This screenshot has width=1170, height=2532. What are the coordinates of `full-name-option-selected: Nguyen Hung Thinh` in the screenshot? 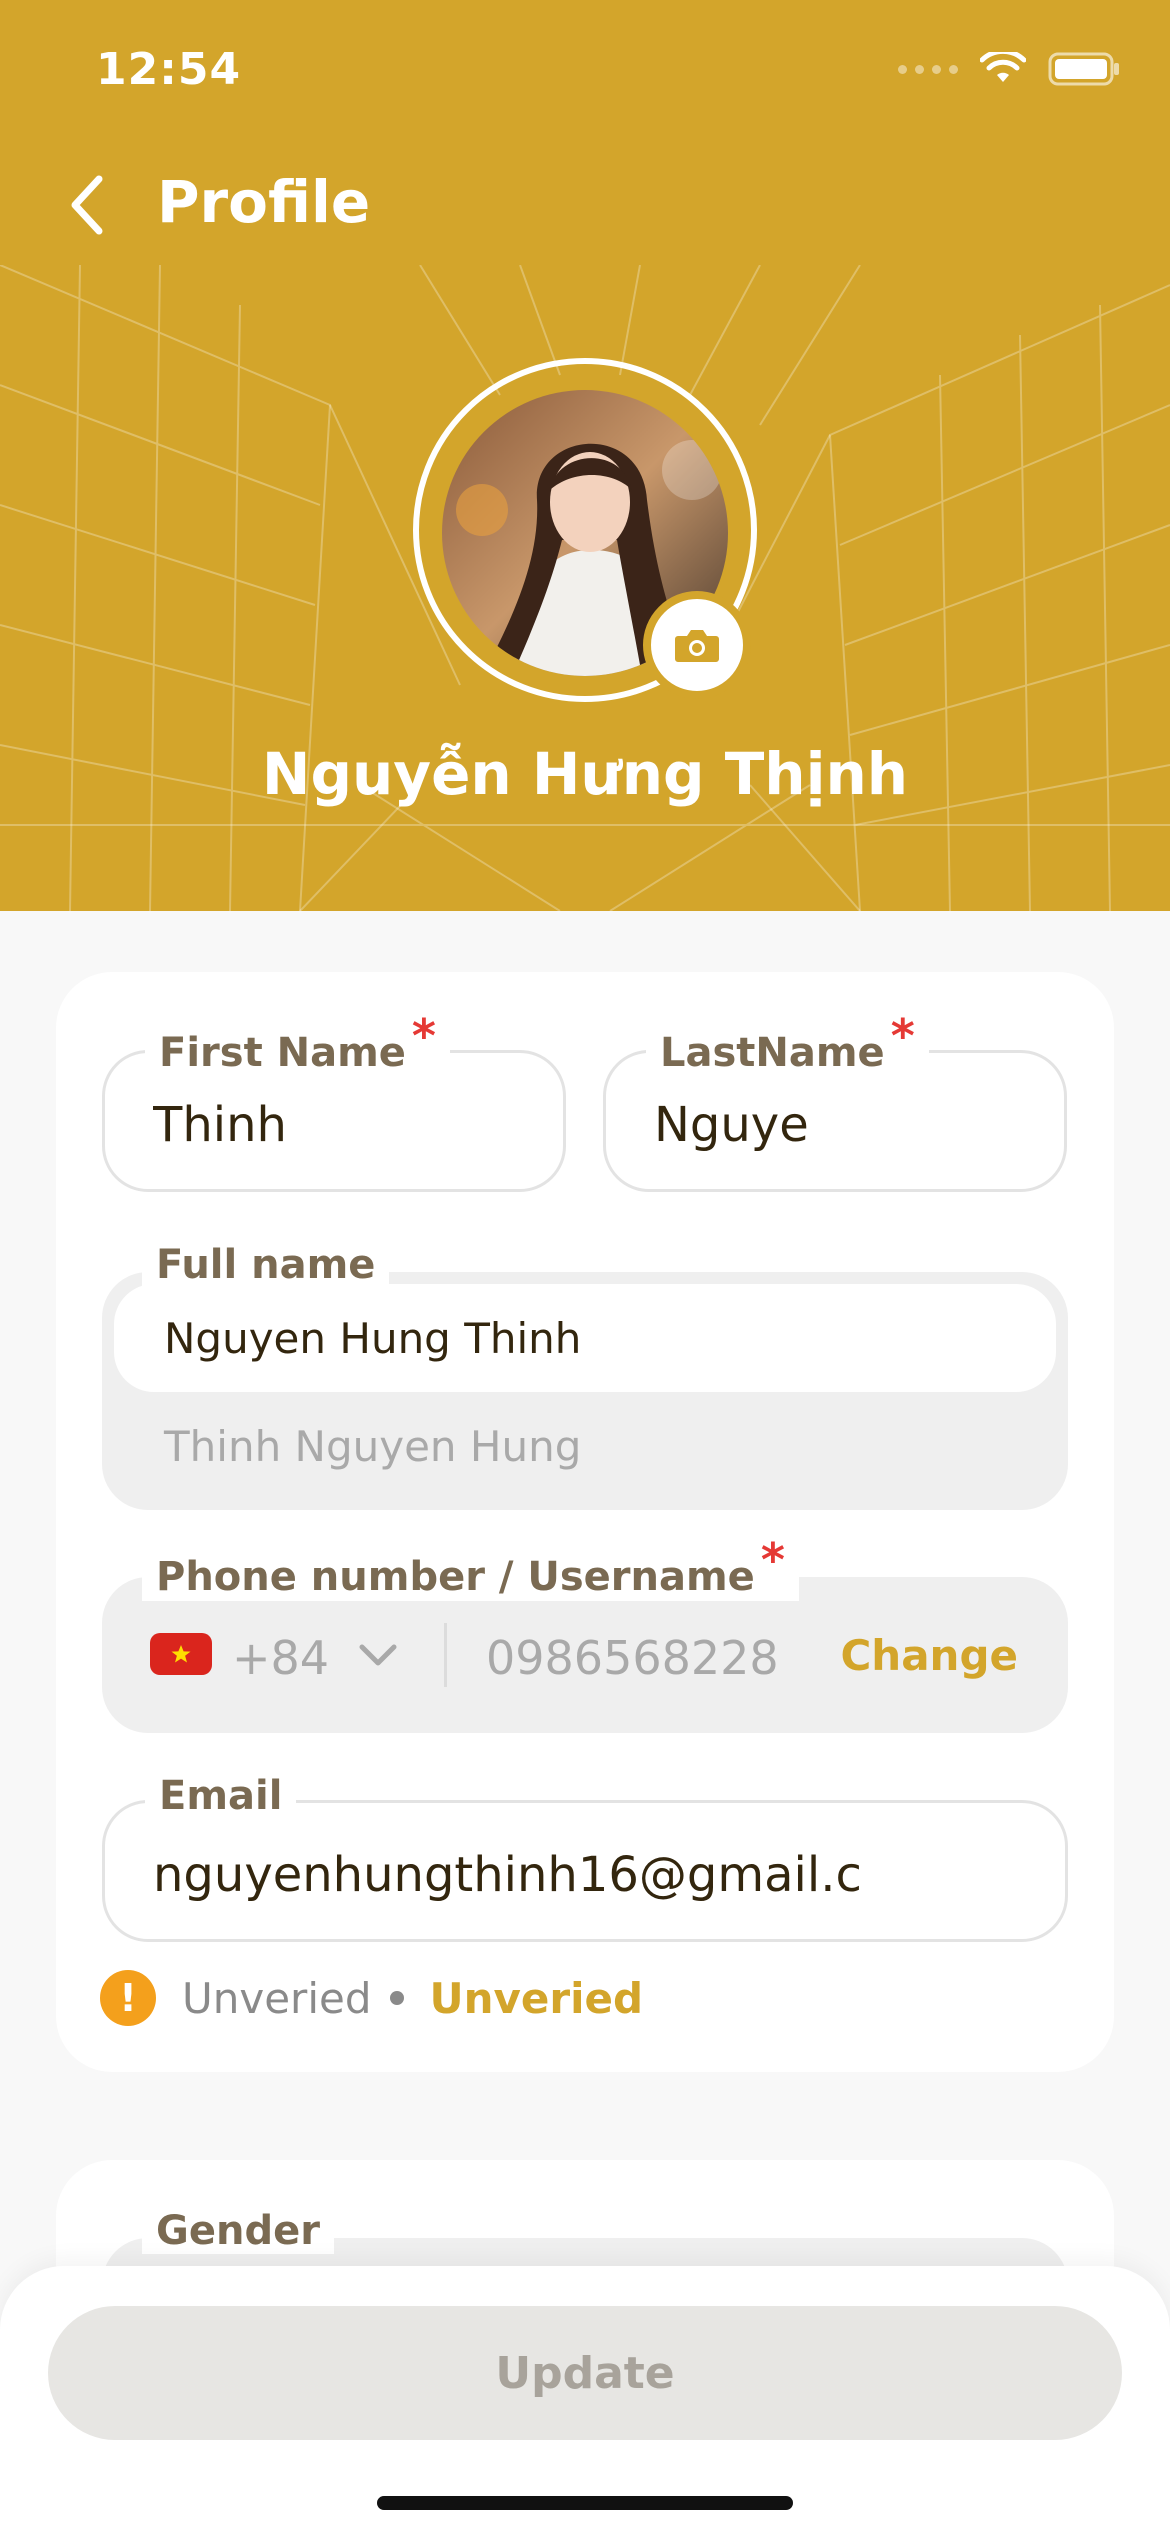 It's located at (585, 1338).